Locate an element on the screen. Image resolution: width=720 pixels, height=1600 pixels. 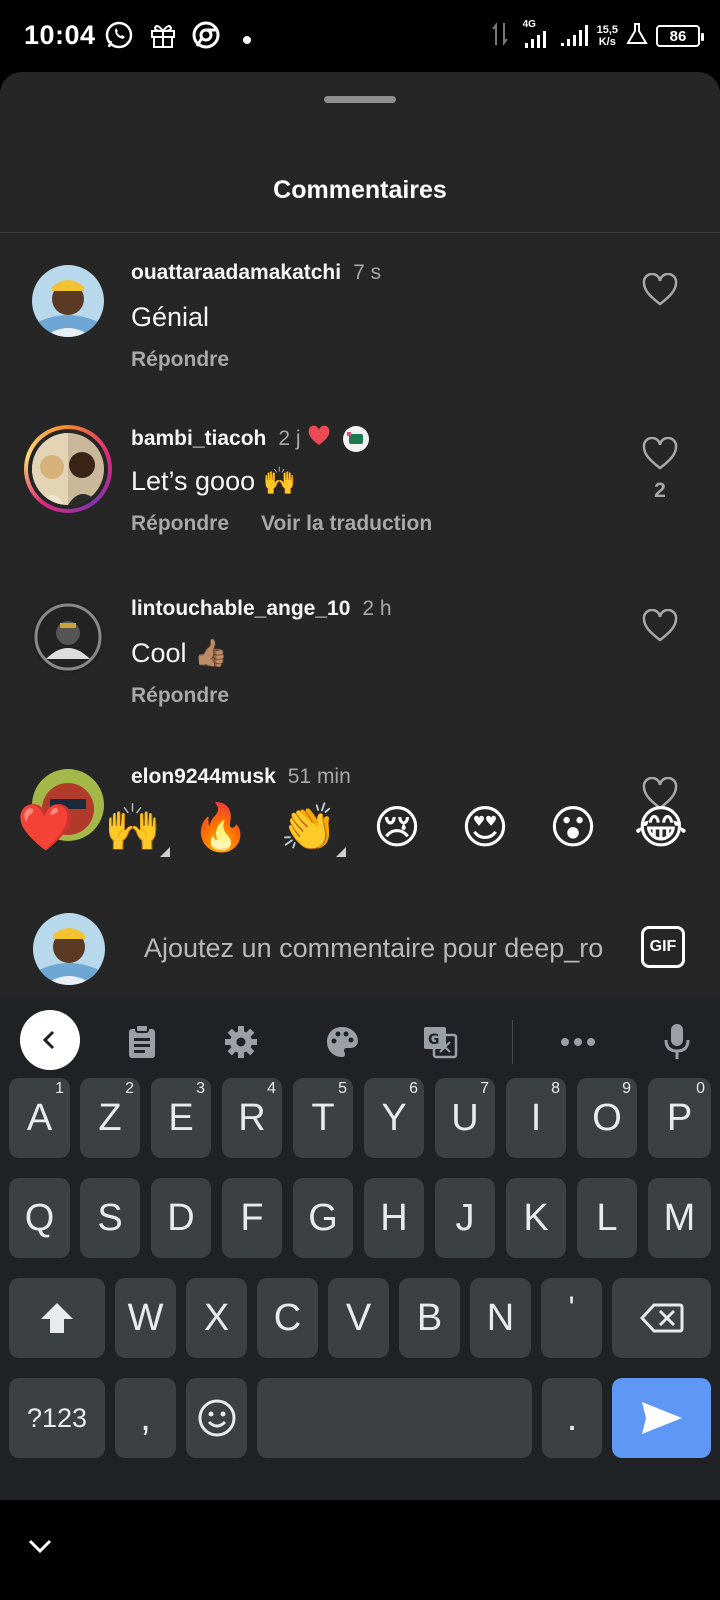
whatsapp-icon is located at coordinates (119, 37).